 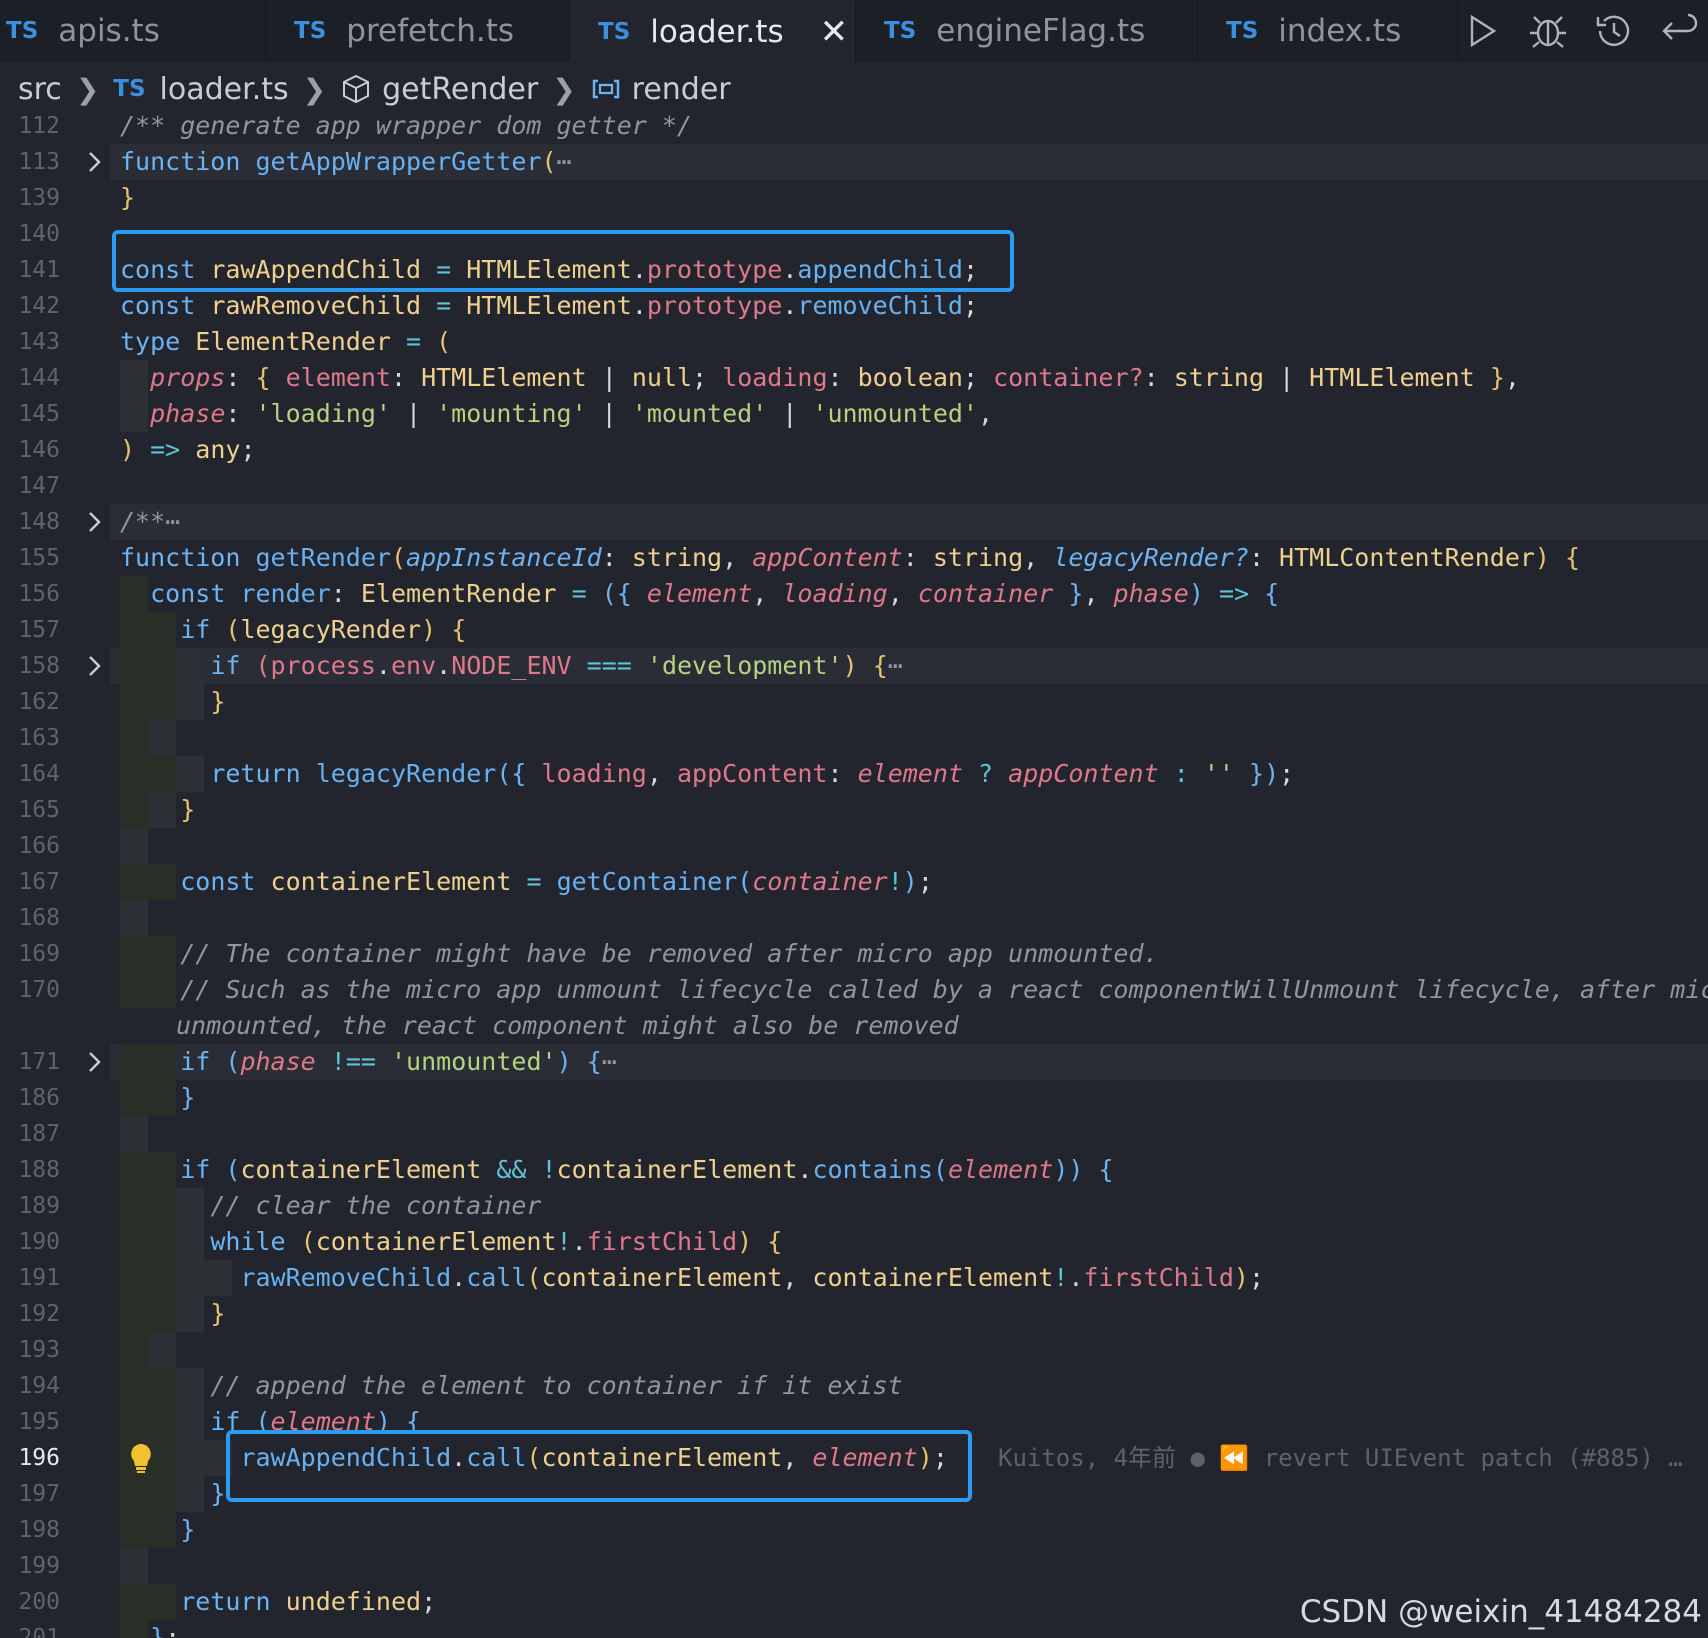 What do you see at coordinates (39, 1206) in the screenshot?
I see `line-number: 189` at bounding box center [39, 1206].